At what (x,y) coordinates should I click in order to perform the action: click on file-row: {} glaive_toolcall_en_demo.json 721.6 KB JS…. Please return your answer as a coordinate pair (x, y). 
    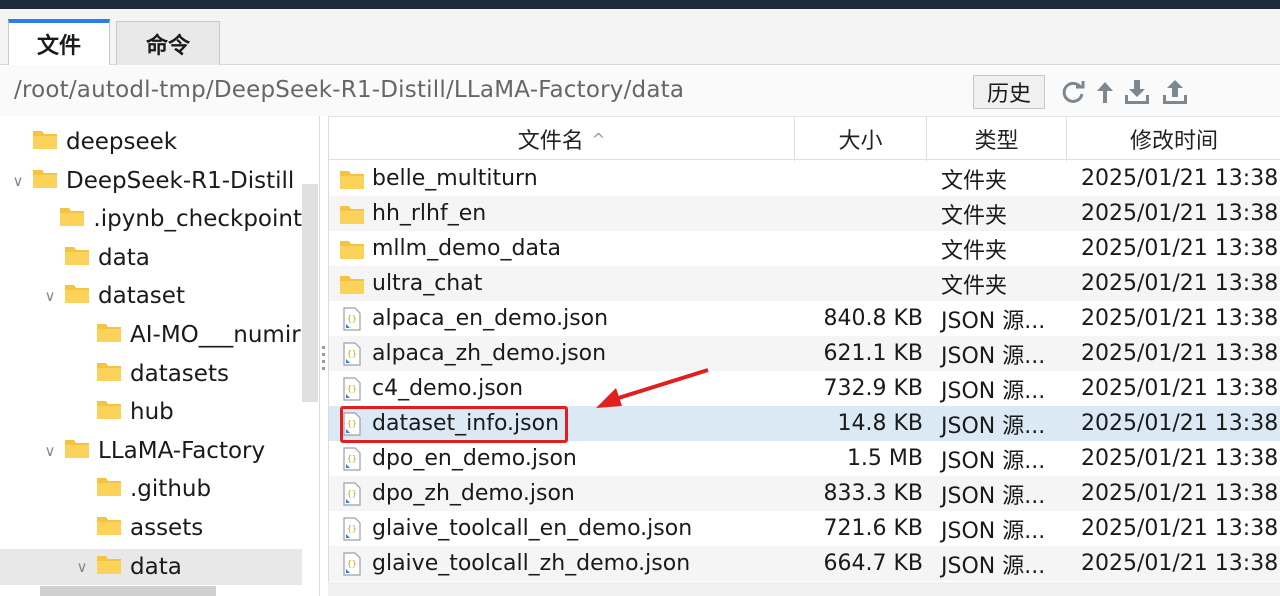
    Looking at the image, I should click on (804, 528).